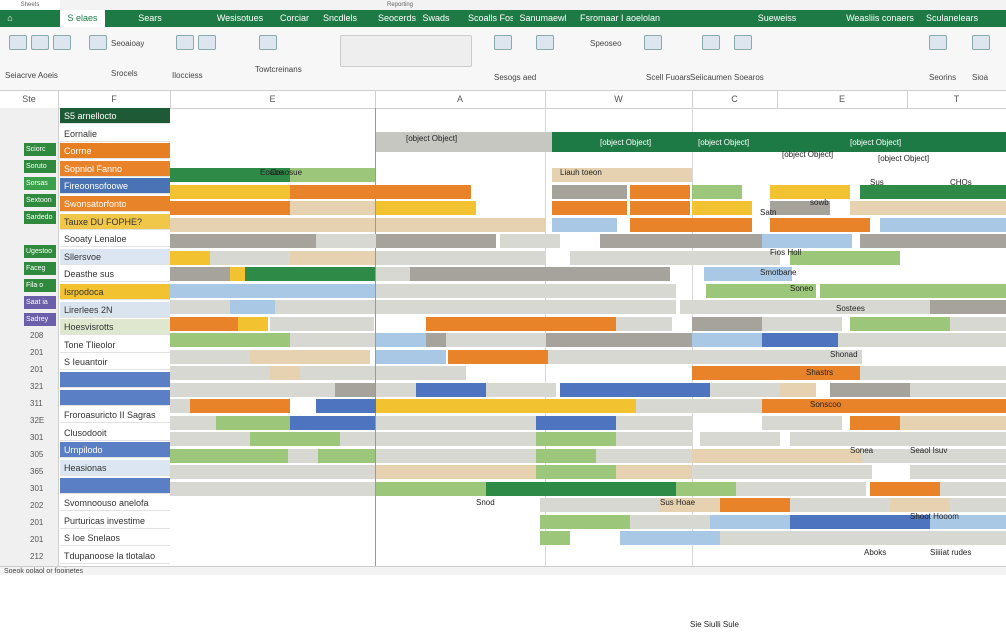 Image resolution: width=1006 pixels, height=632 pixels. I want to click on column-header: C, so click(735, 99).